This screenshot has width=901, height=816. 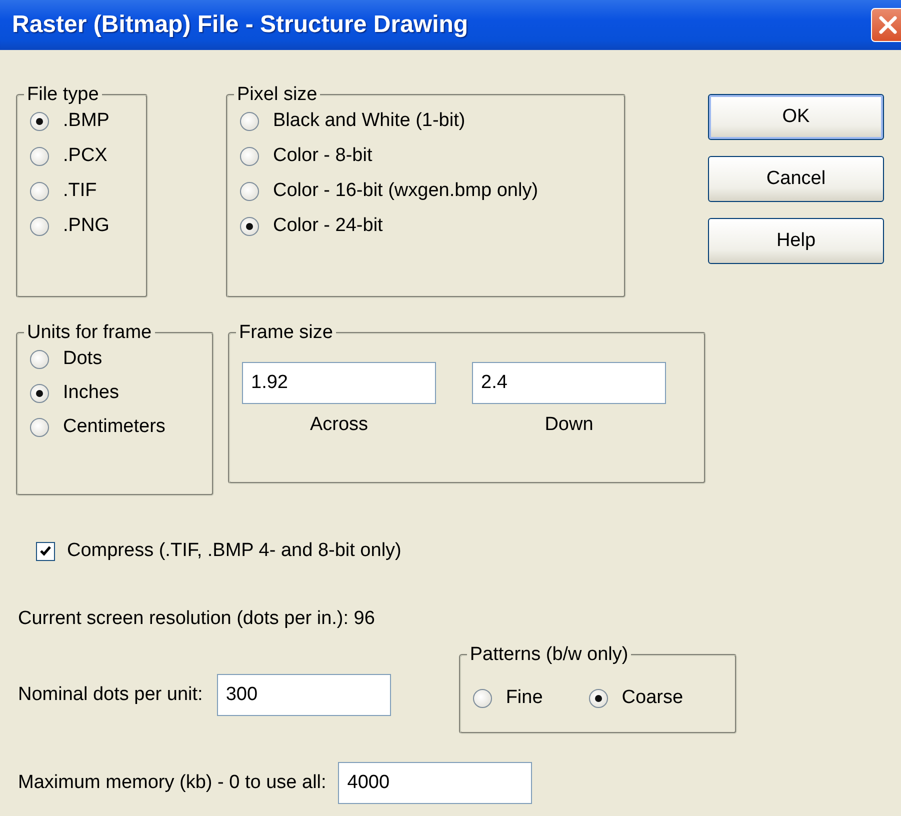 I want to click on input-field: 4000, so click(x=435, y=783).